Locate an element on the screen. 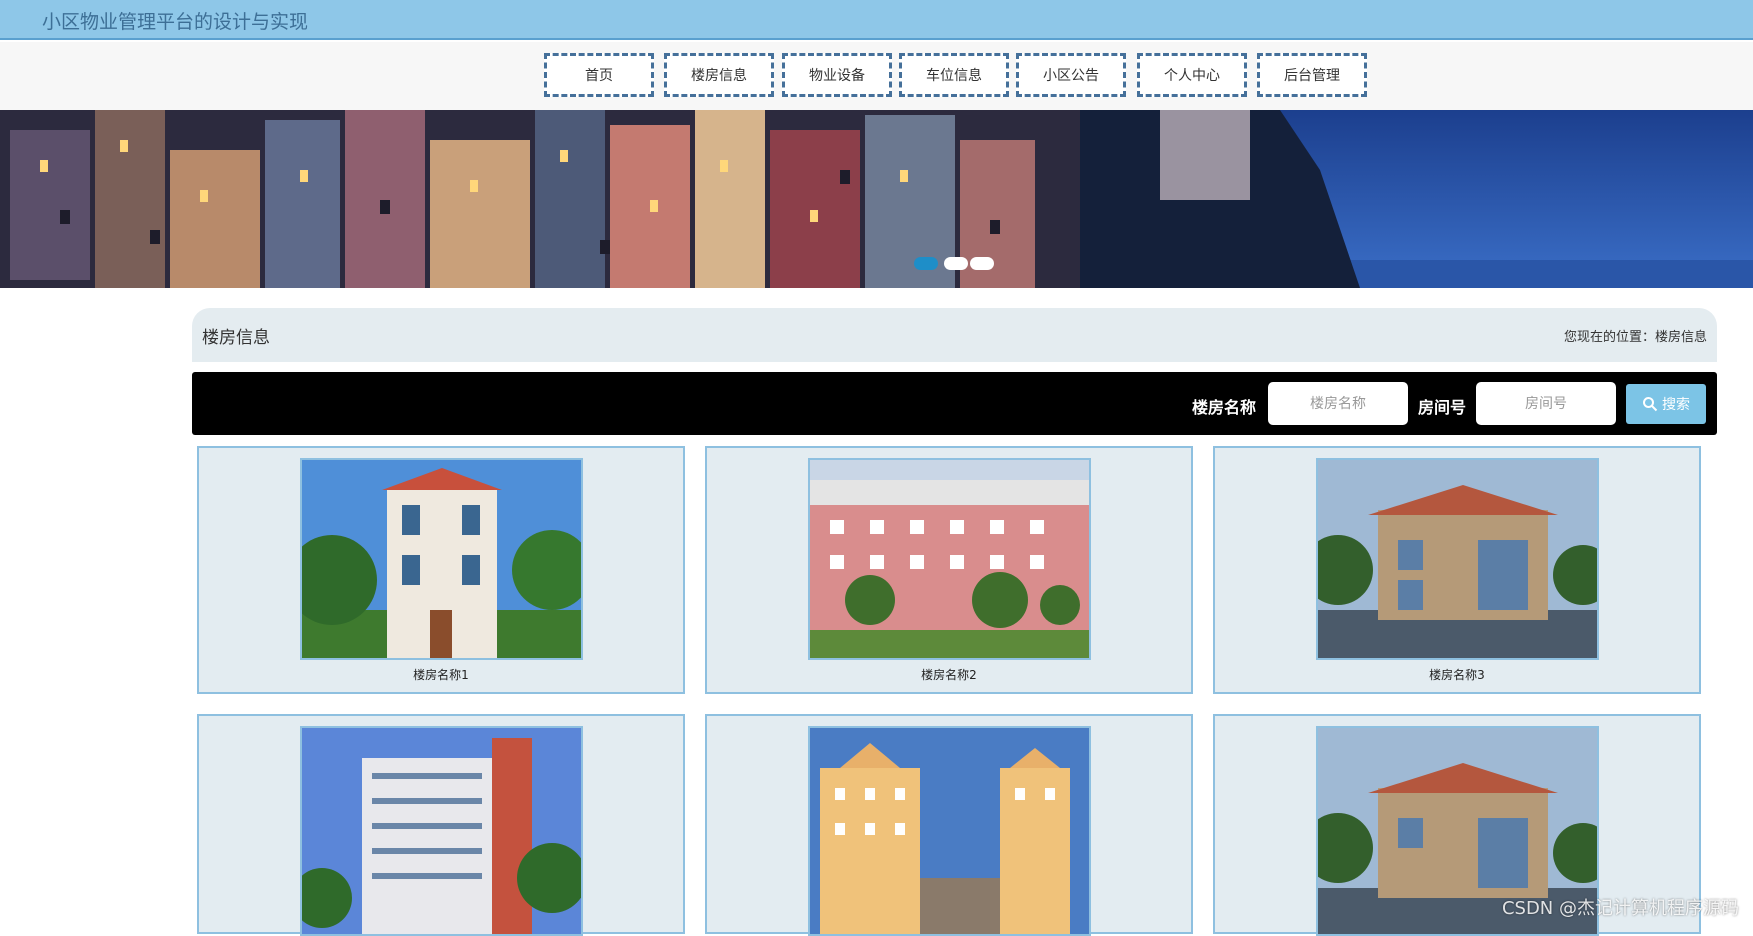 The width and height of the screenshot is (1753, 936). building-card: 楼房名称2 is located at coordinates (949, 570).